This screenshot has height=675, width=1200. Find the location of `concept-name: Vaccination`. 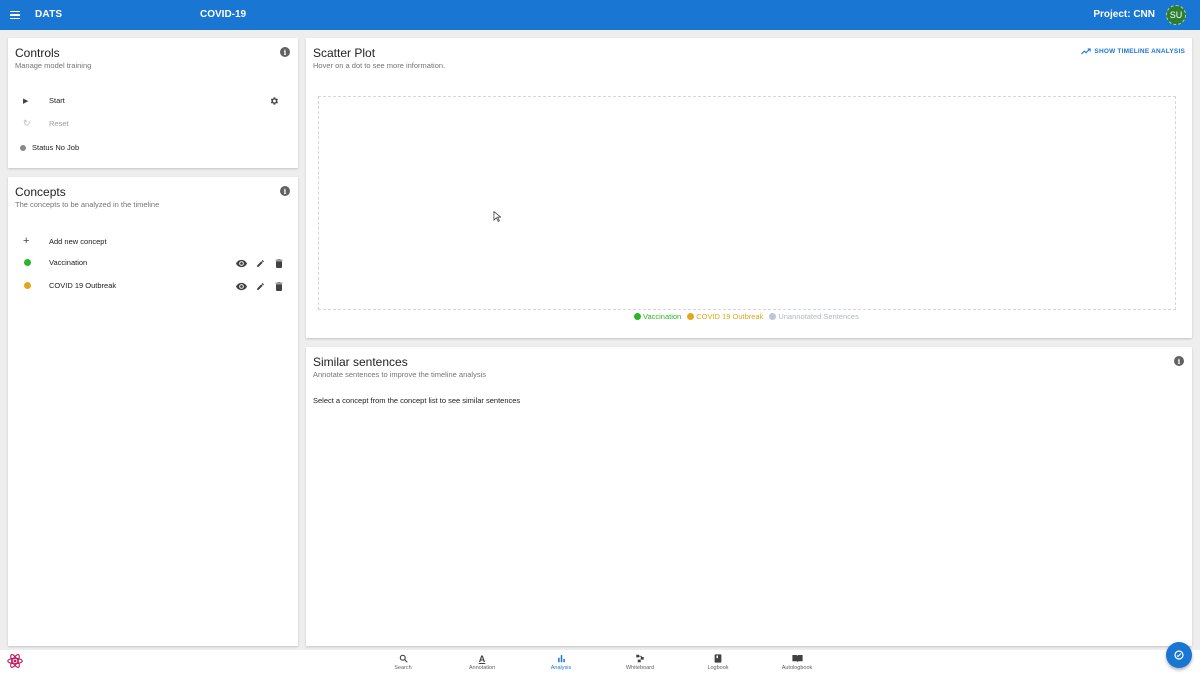

concept-name: Vaccination is located at coordinates (68, 262).